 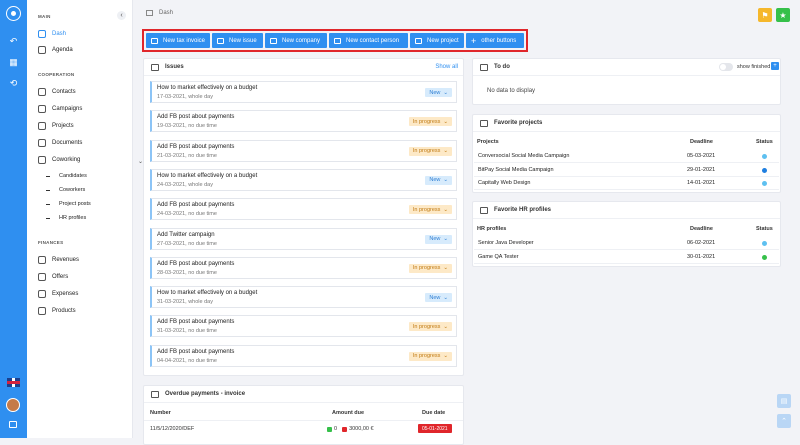 I want to click on sidebar-item-hr-profiles: HR profiles, so click(x=91, y=218).